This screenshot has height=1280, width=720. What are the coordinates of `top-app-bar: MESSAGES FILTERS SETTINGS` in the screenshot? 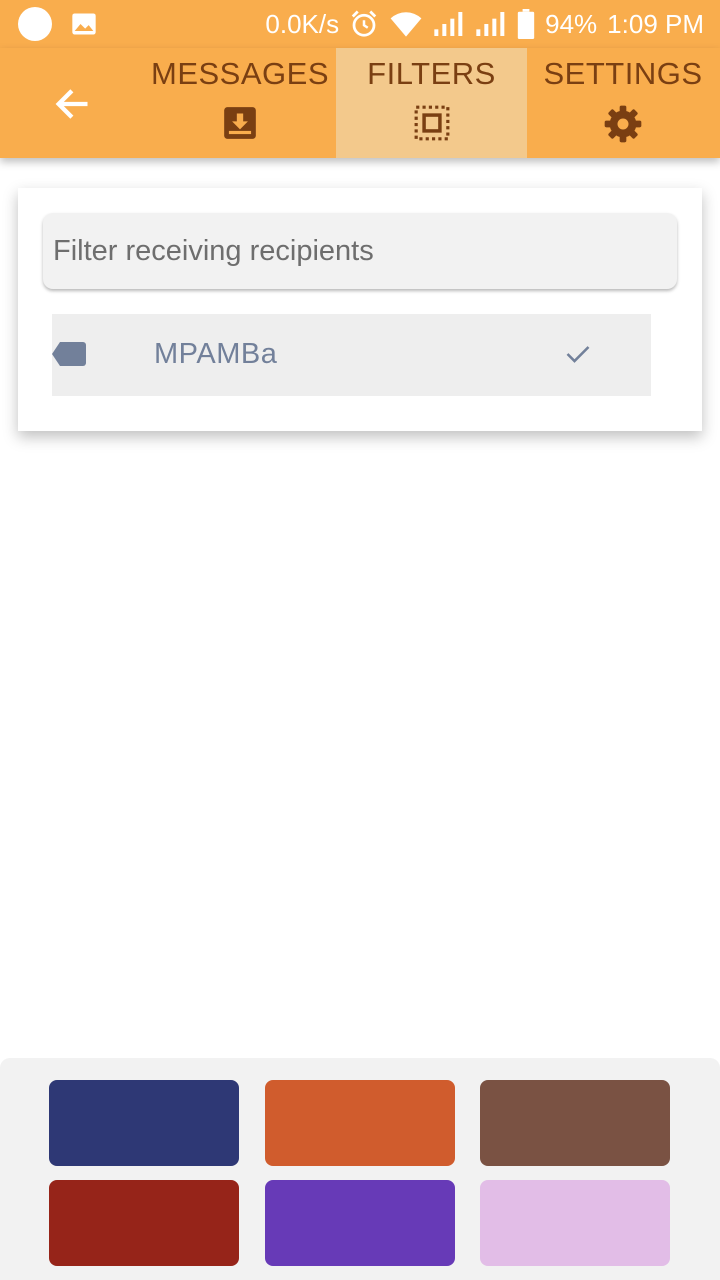 It's located at (360, 103).